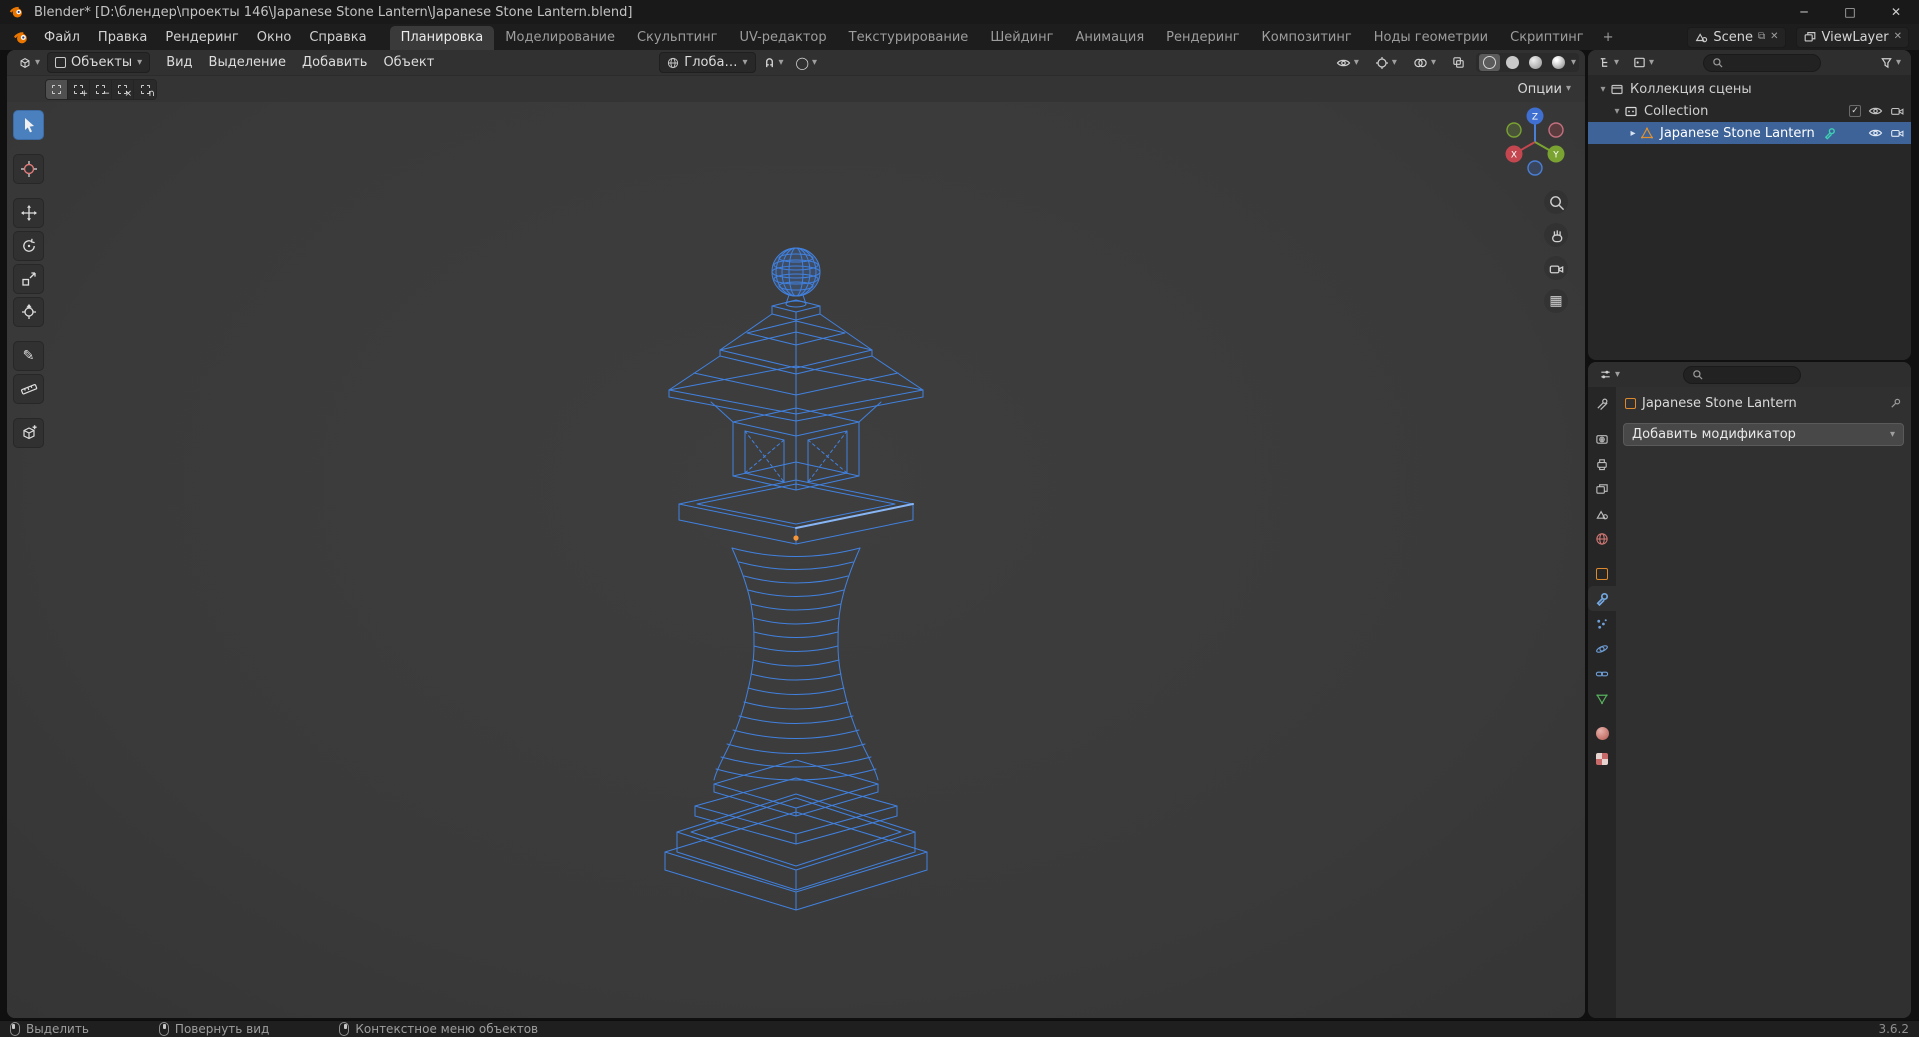 The height and width of the screenshot is (1037, 1919). What do you see at coordinates (1608, 38) in the screenshot?
I see `add-workspace-button: +` at bounding box center [1608, 38].